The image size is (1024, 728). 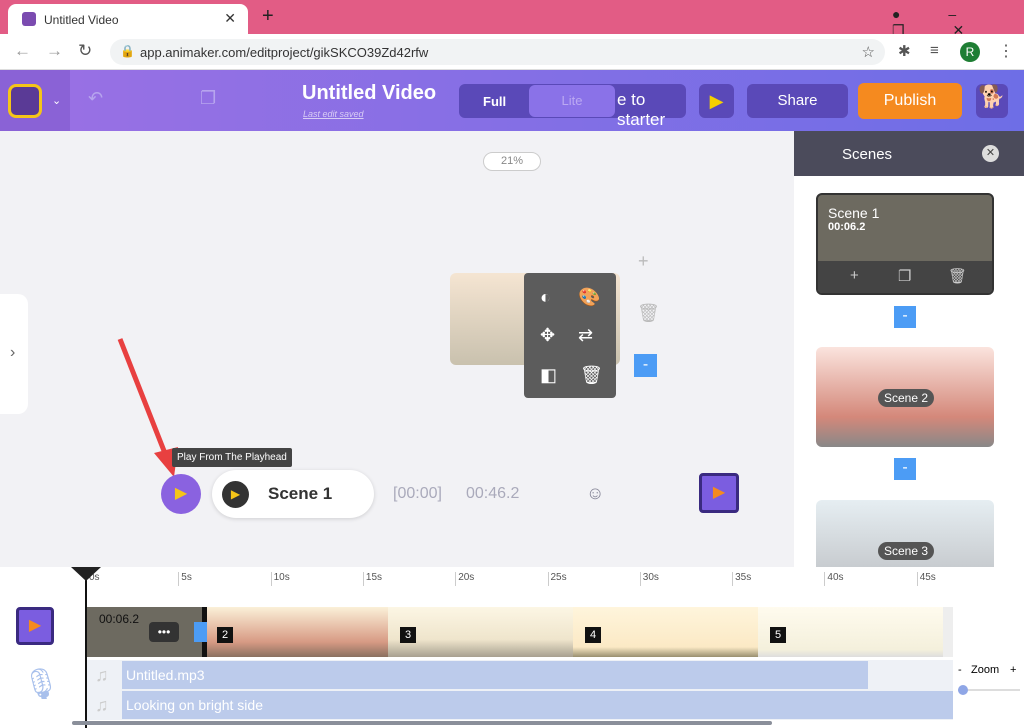 I want to click on scene-label: Scene 3, so click(x=906, y=551).